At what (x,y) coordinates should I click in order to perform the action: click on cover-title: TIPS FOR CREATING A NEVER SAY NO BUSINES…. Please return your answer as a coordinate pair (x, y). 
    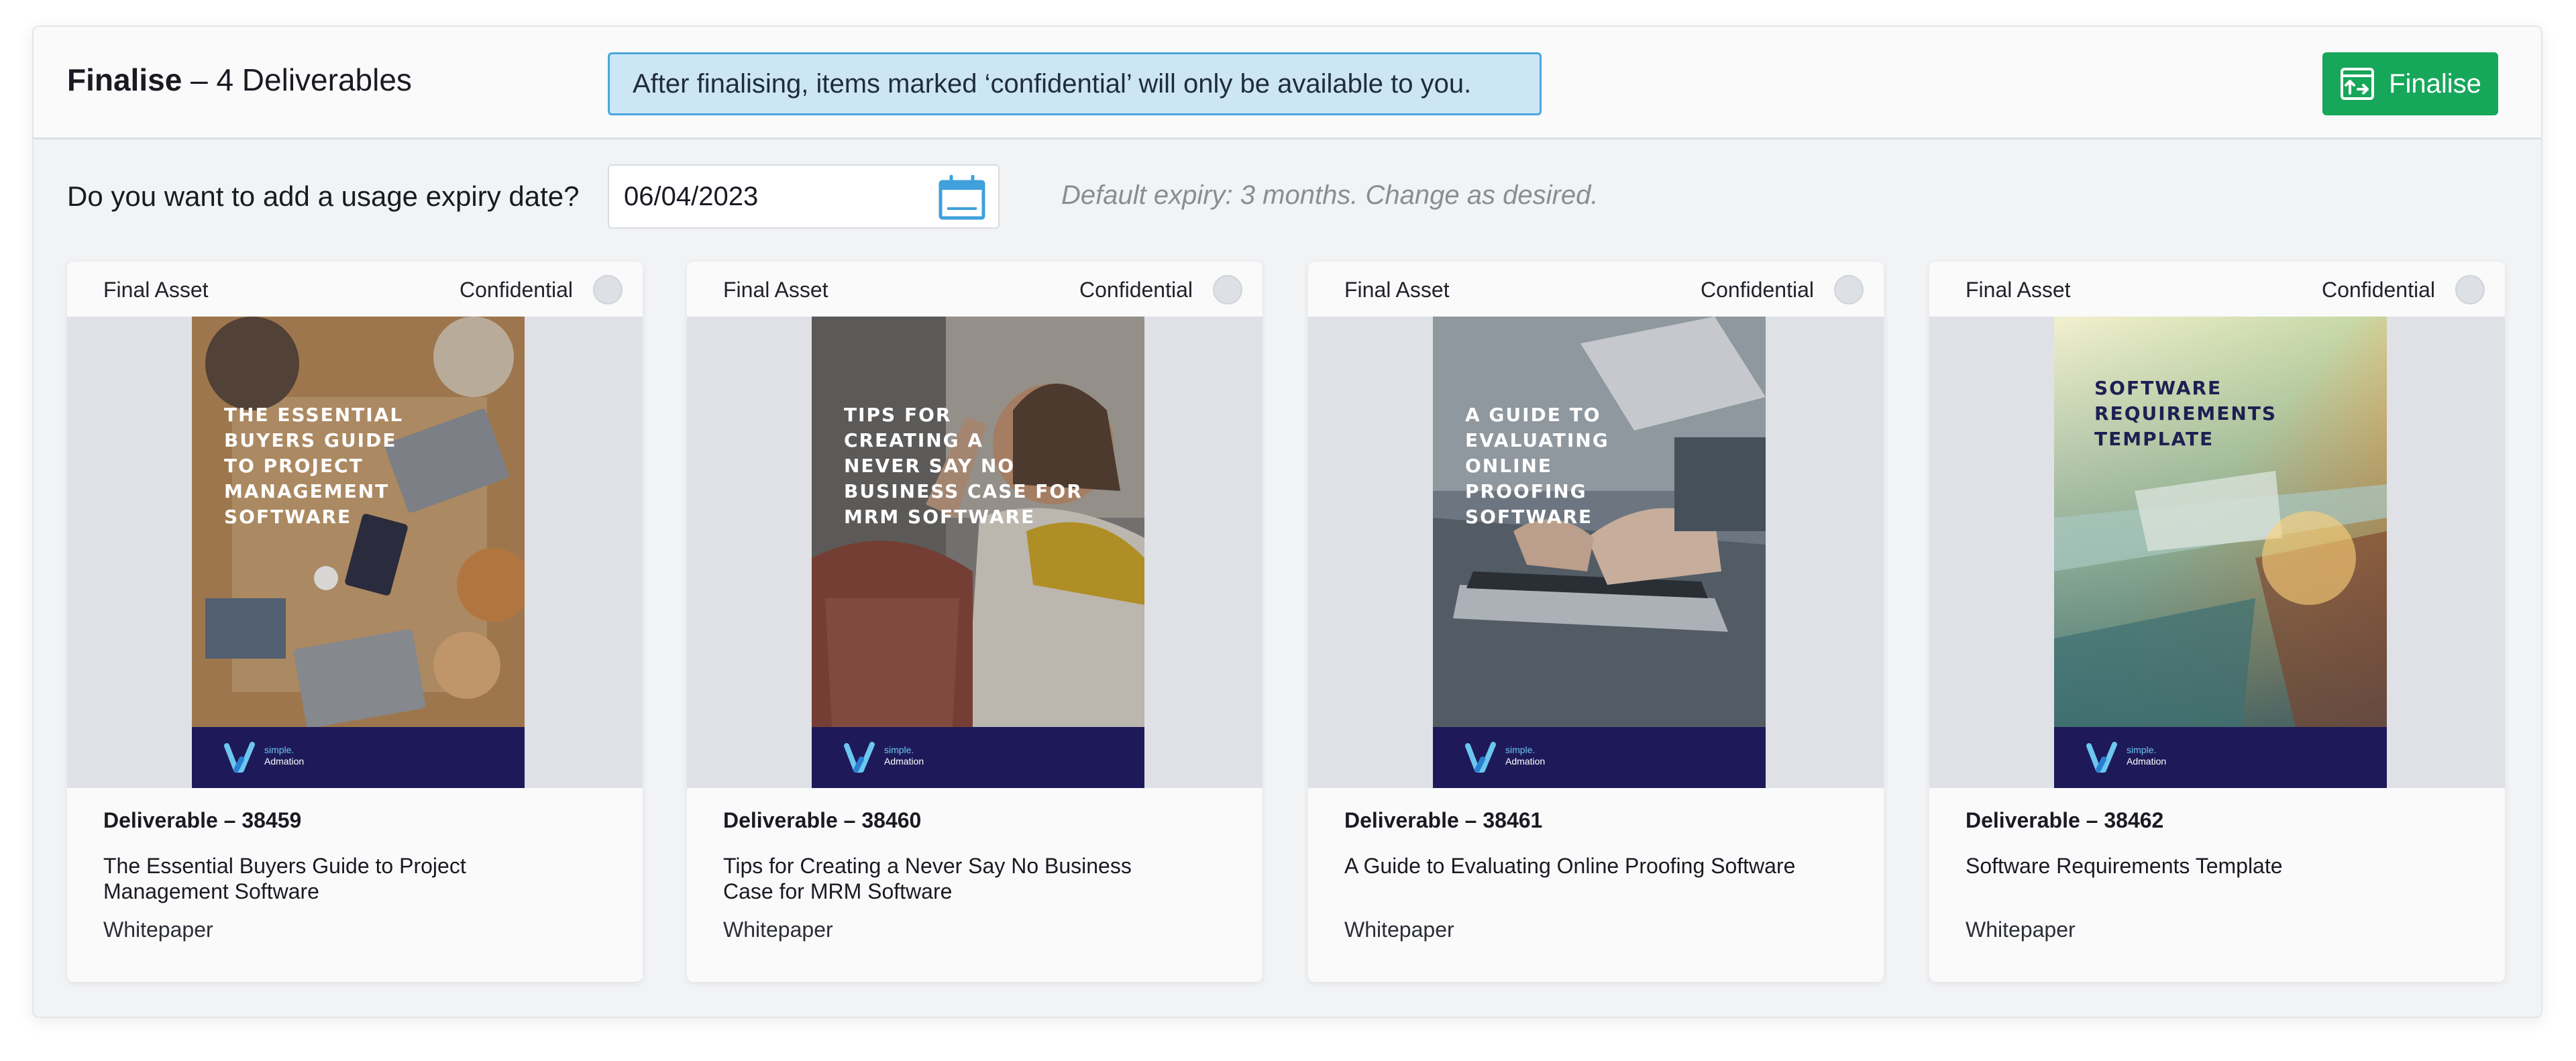
    Looking at the image, I should click on (963, 466).